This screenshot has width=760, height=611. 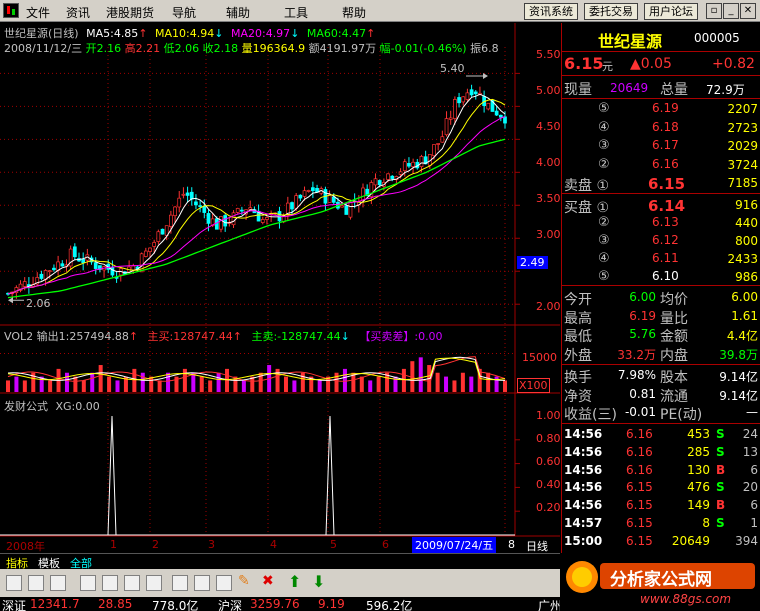 I want to click on ma5-label: MA5:4.85, so click(x=112, y=33).